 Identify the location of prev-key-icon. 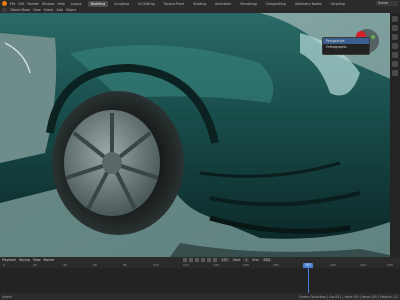
(190, 260).